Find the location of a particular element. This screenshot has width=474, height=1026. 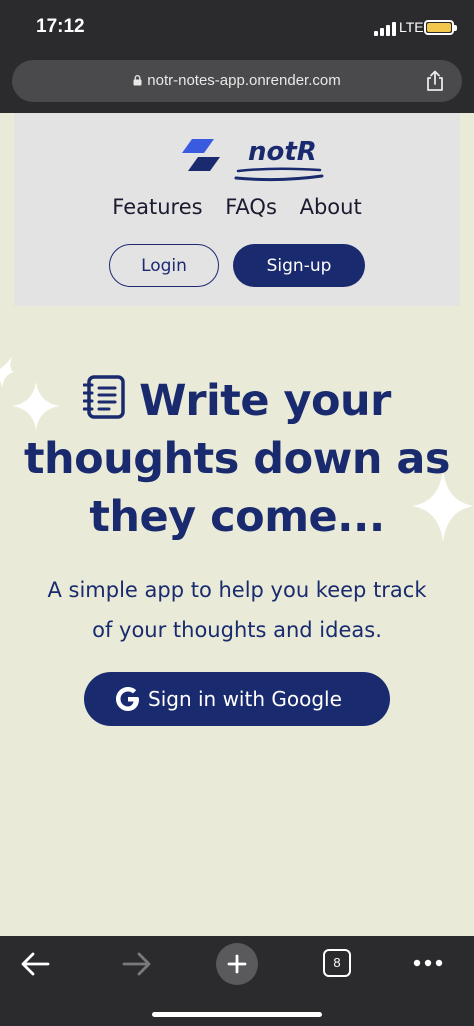

main-nav: Features FAQs About is located at coordinates (237, 207).